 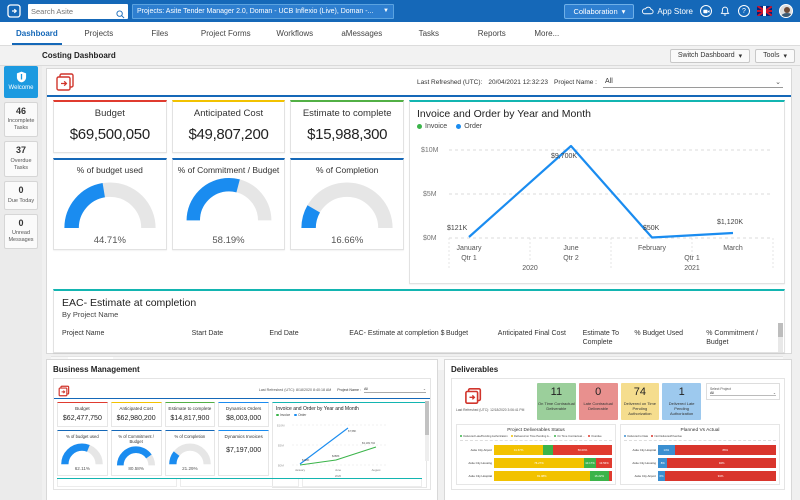 I want to click on eac-col-commitment-budget: % Commitment / Budget, so click(x=741, y=338).